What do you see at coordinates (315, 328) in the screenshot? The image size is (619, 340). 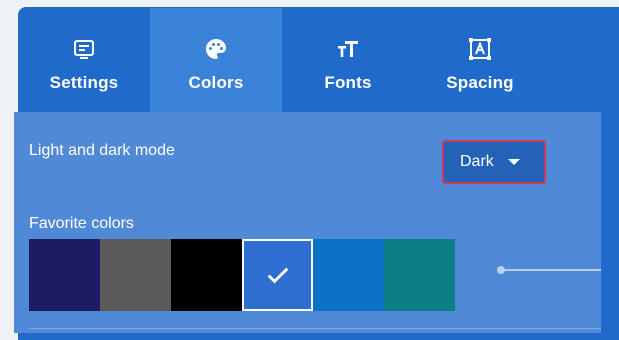 I see `divider` at bounding box center [315, 328].